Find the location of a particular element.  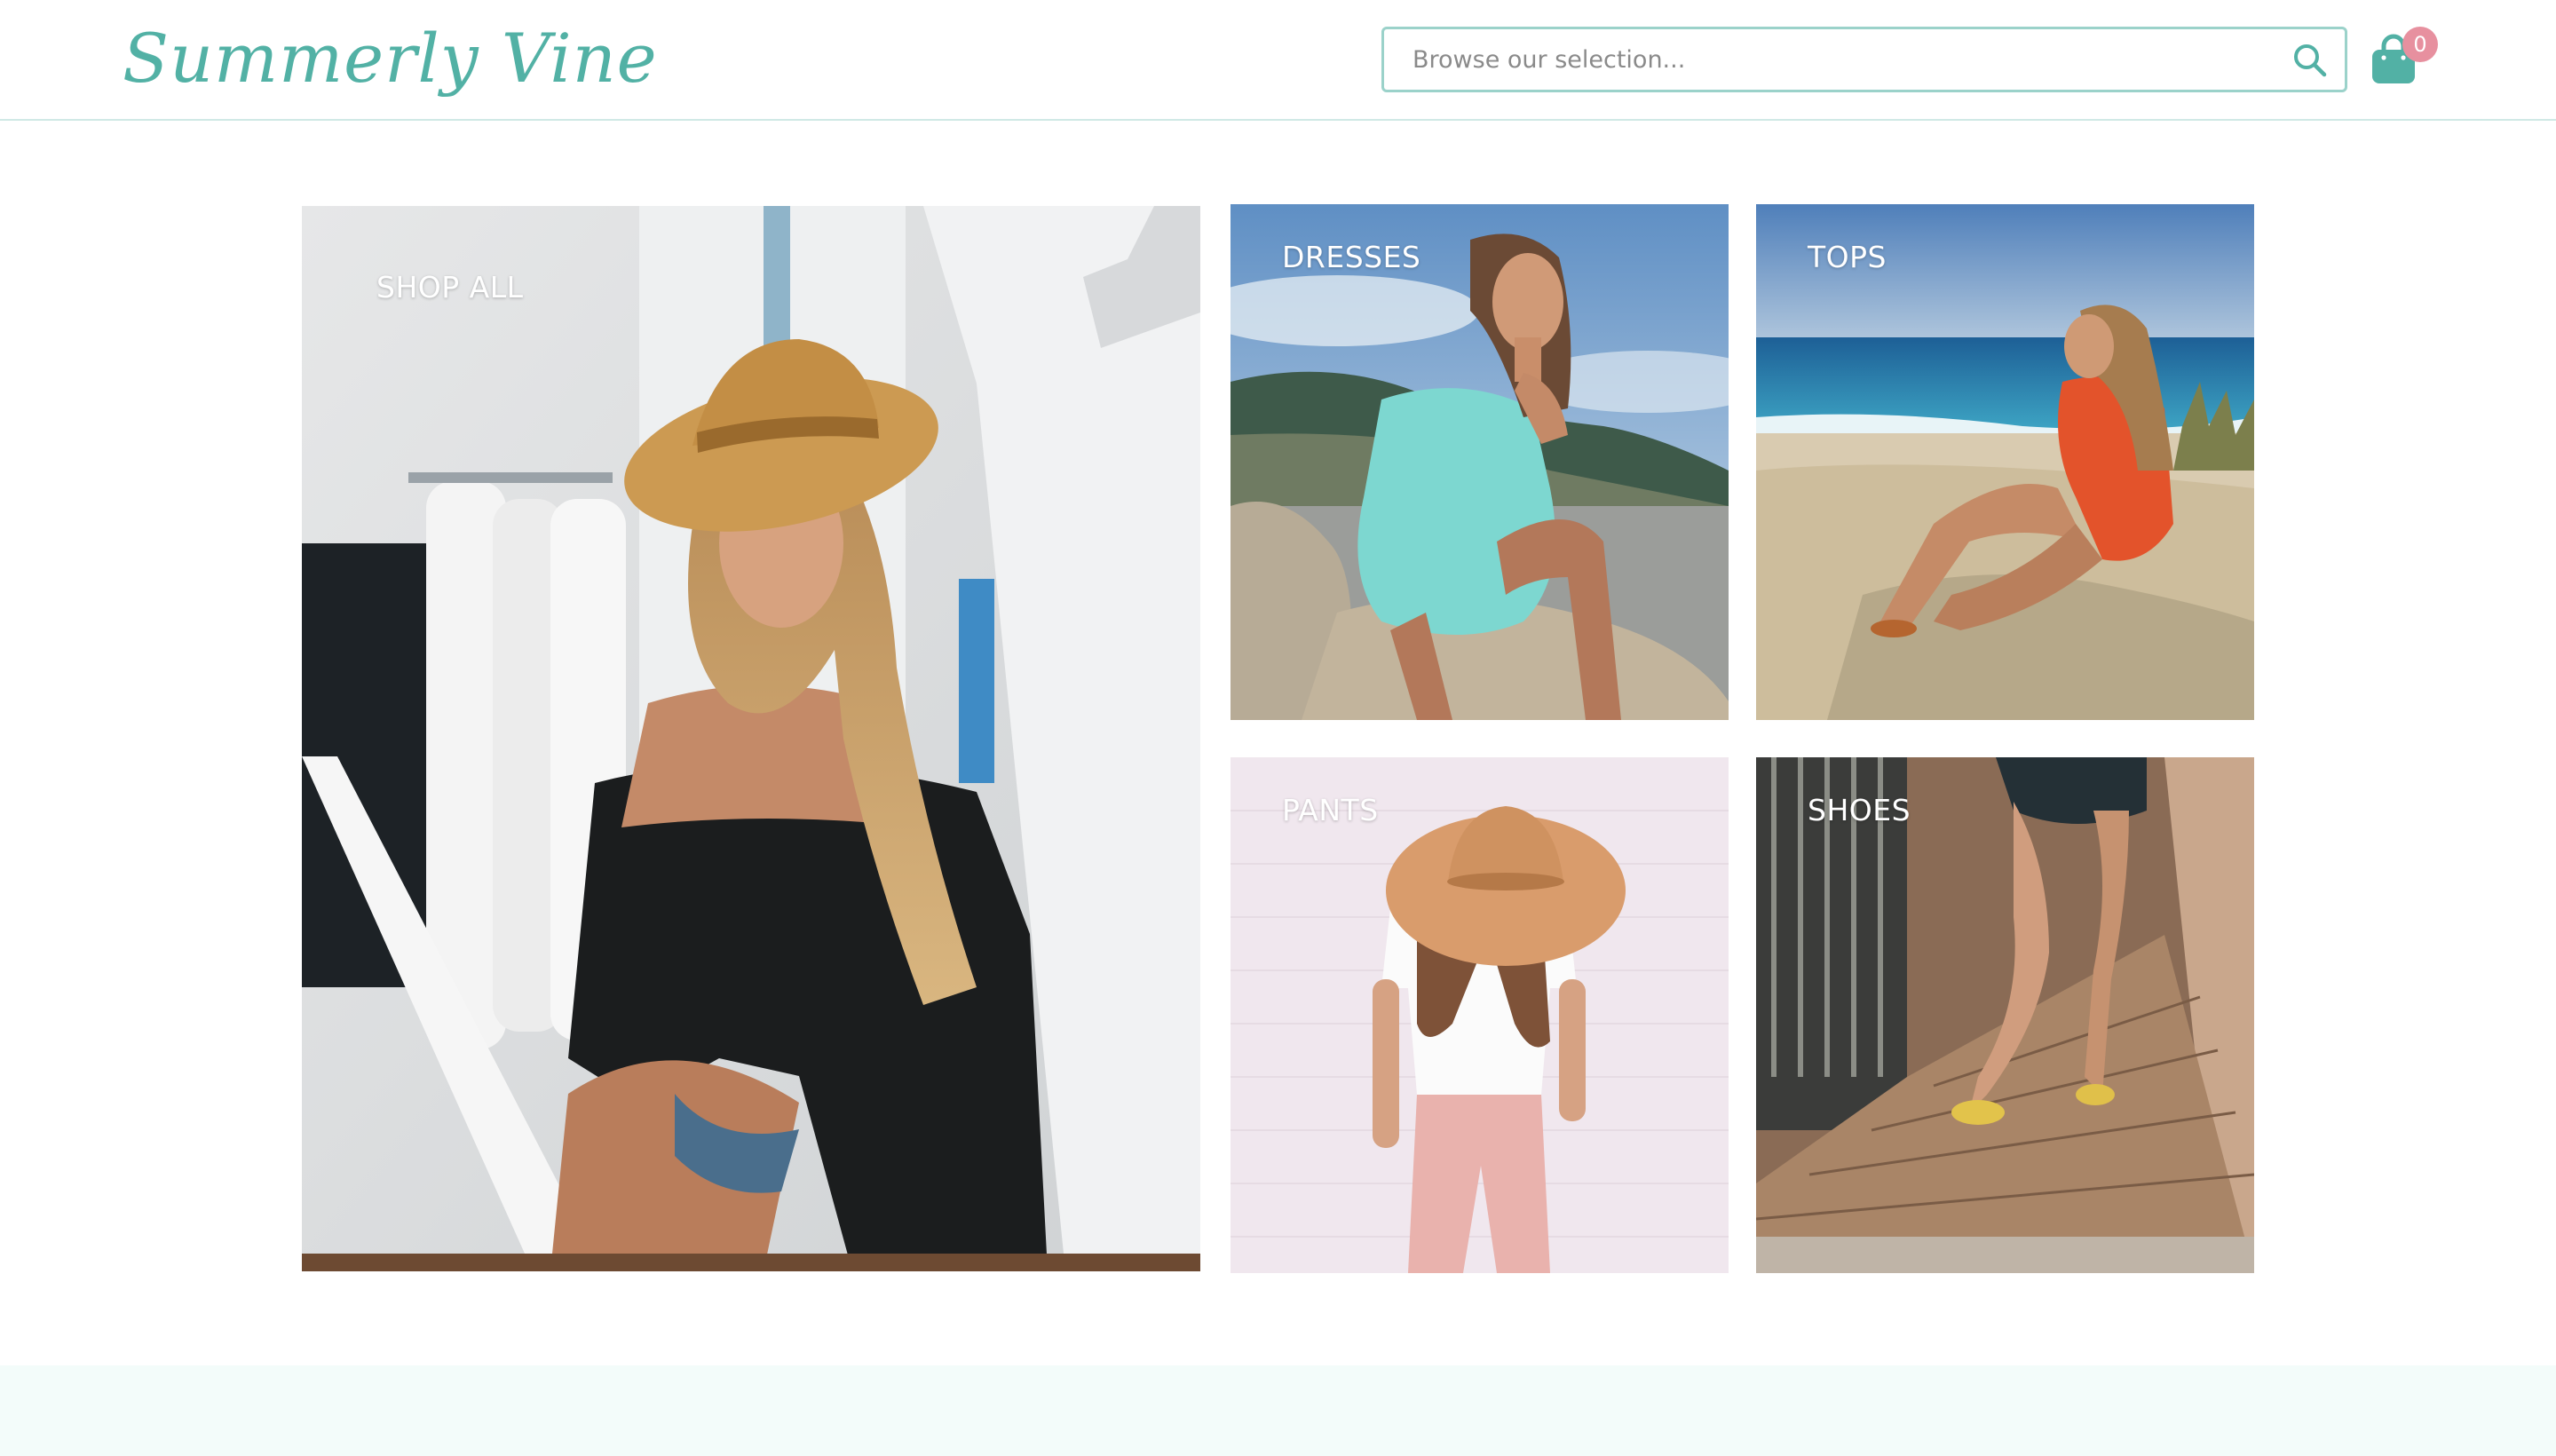

search-input is located at coordinates (1864, 60).